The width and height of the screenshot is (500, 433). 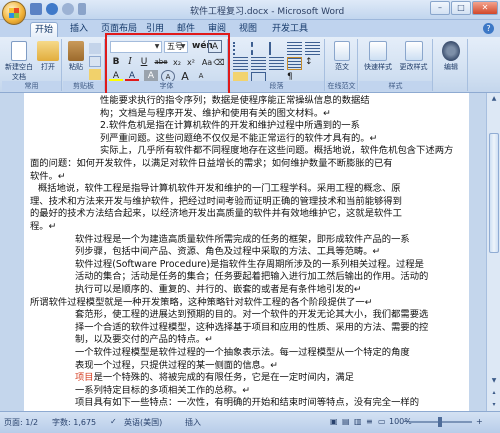 I want to click on group-label-clipboard: 剪贴板, so click(x=83, y=86).